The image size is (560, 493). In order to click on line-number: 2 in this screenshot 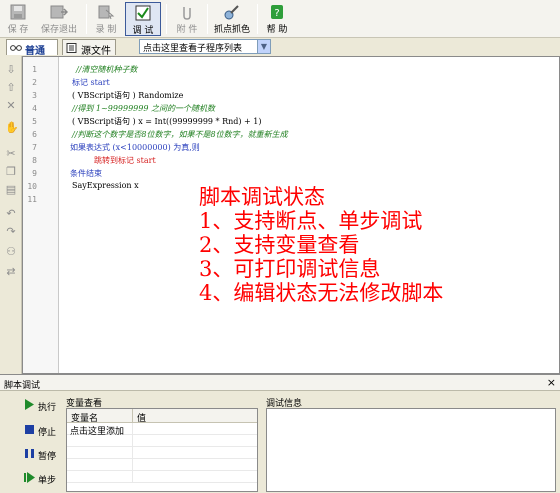, I will do `click(34, 82)`.